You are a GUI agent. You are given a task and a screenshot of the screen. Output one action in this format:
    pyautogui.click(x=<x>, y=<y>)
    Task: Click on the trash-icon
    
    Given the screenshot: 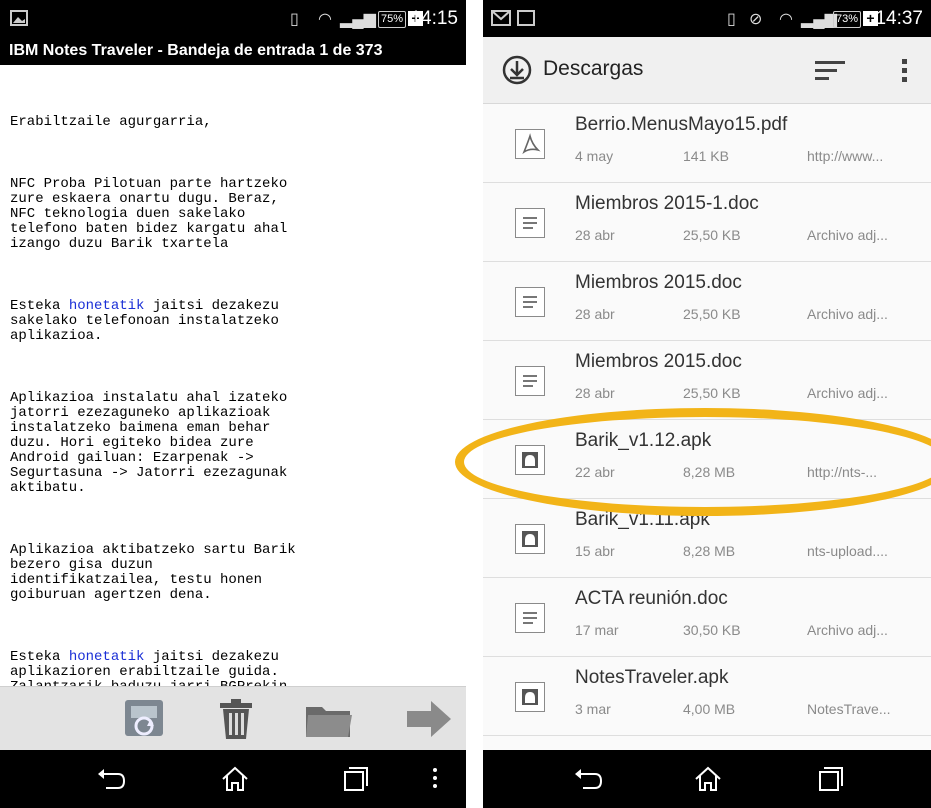 What is the action you would take?
    pyautogui.click(x=236, y=719)
    